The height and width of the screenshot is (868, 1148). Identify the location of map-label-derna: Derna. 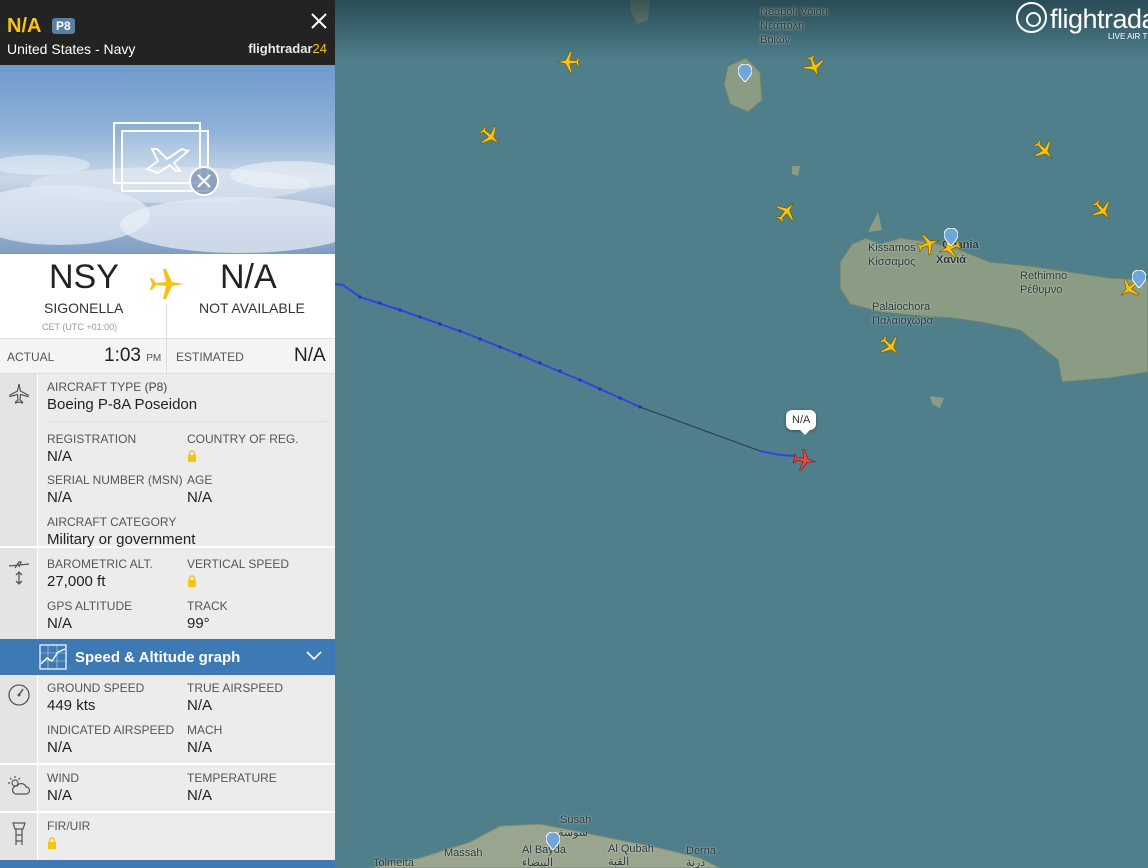
(701, 851).